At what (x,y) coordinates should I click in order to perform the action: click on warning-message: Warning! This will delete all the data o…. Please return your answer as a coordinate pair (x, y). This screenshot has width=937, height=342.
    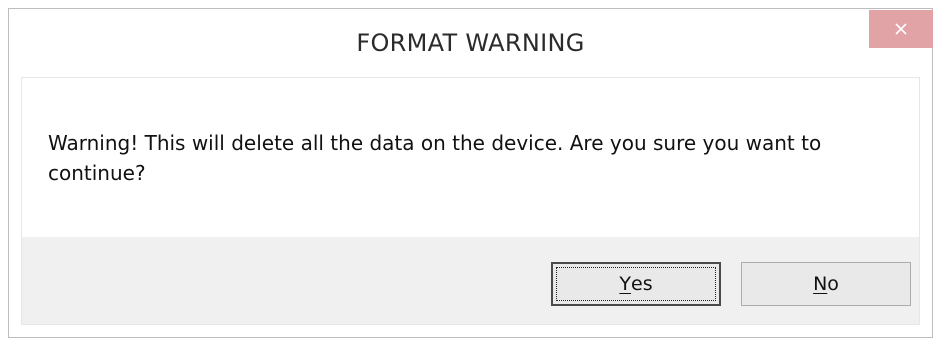
    Looking at the image, I should click on (435, 158).